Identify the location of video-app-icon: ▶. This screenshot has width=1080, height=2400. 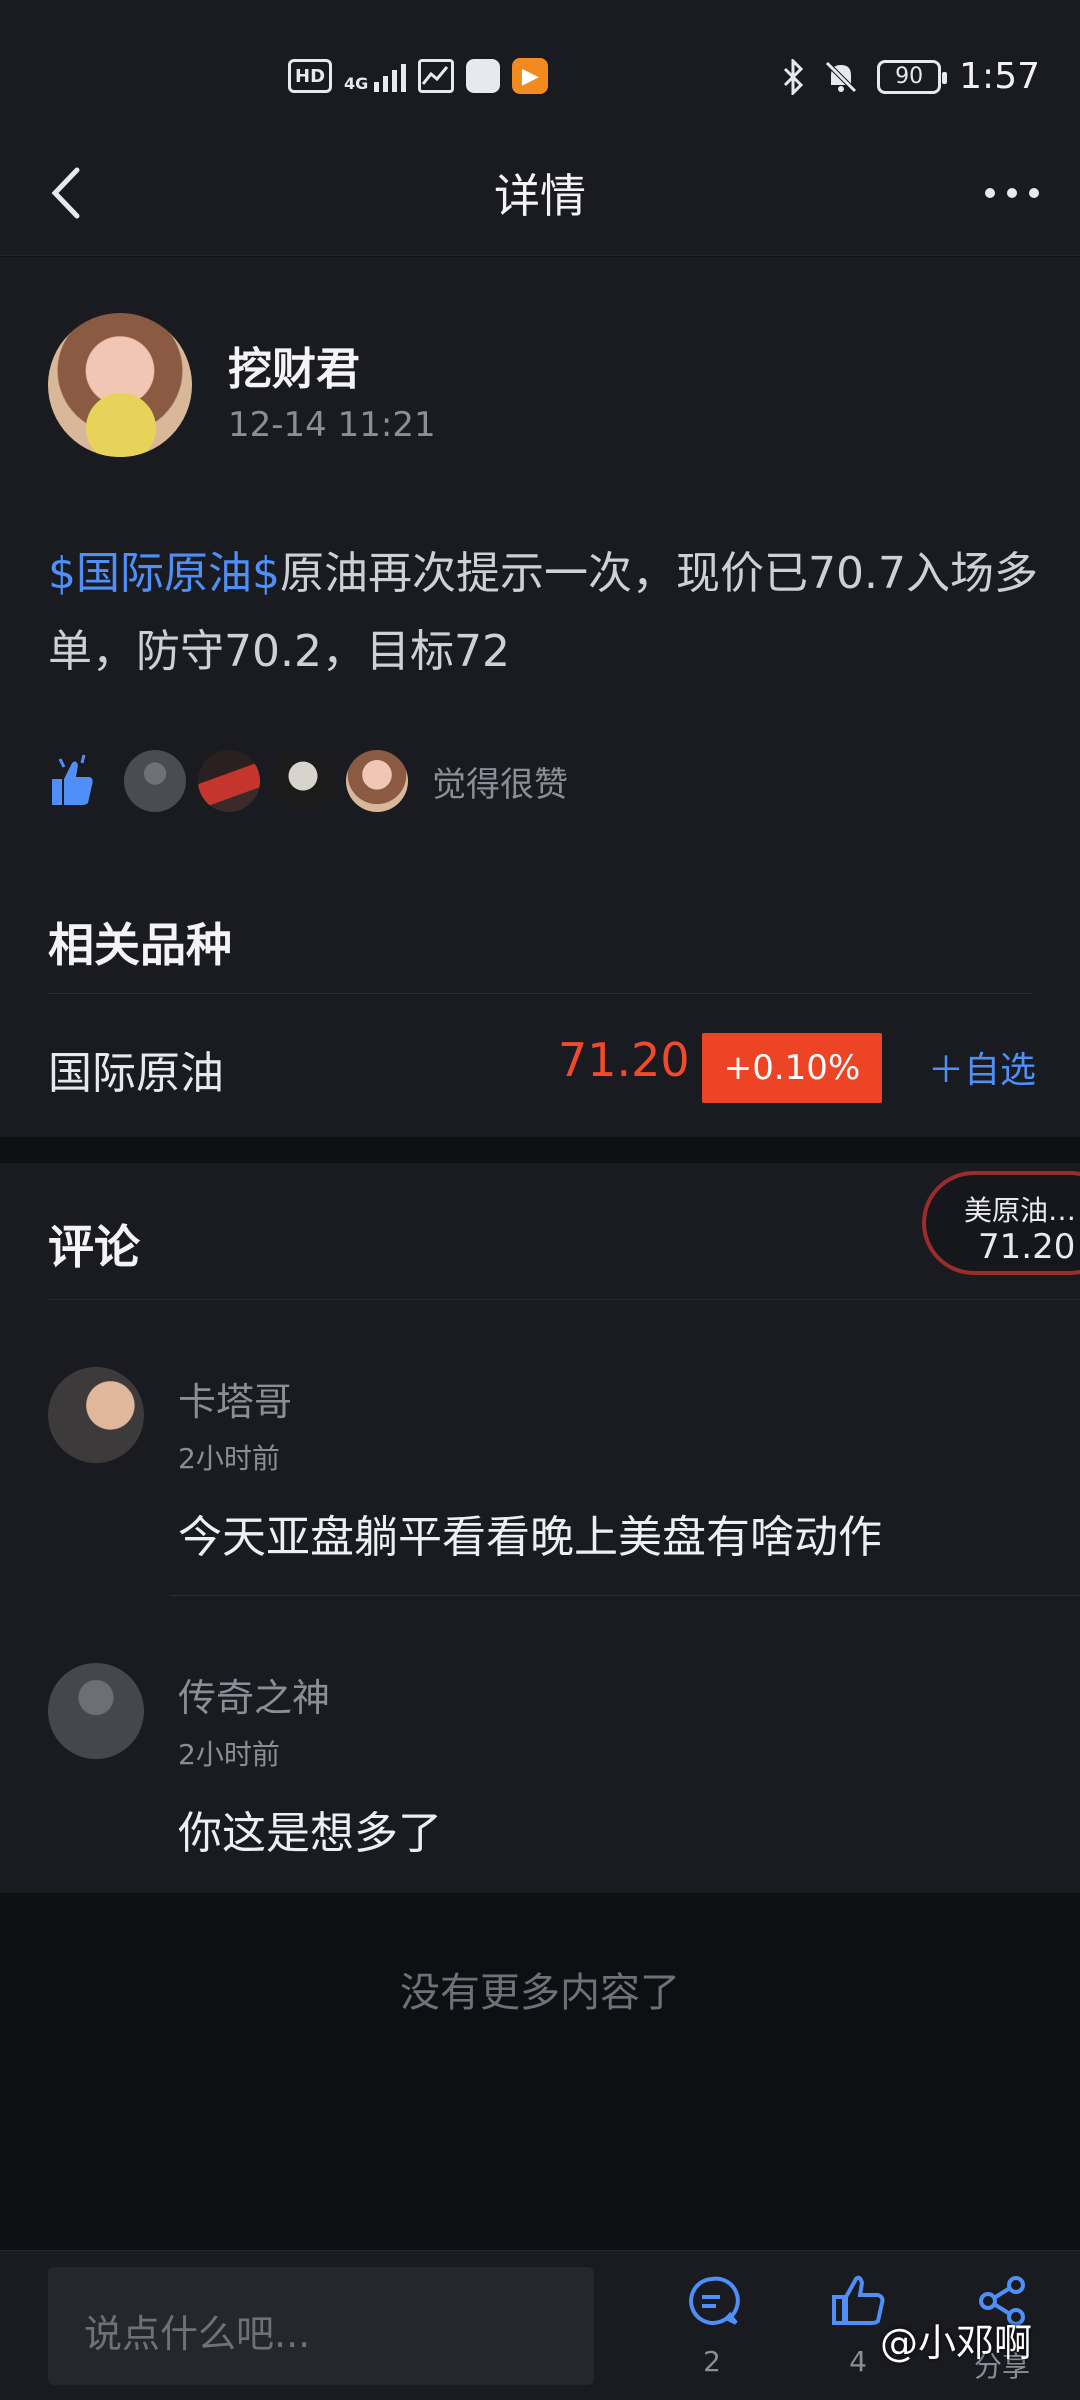
(530, 76).